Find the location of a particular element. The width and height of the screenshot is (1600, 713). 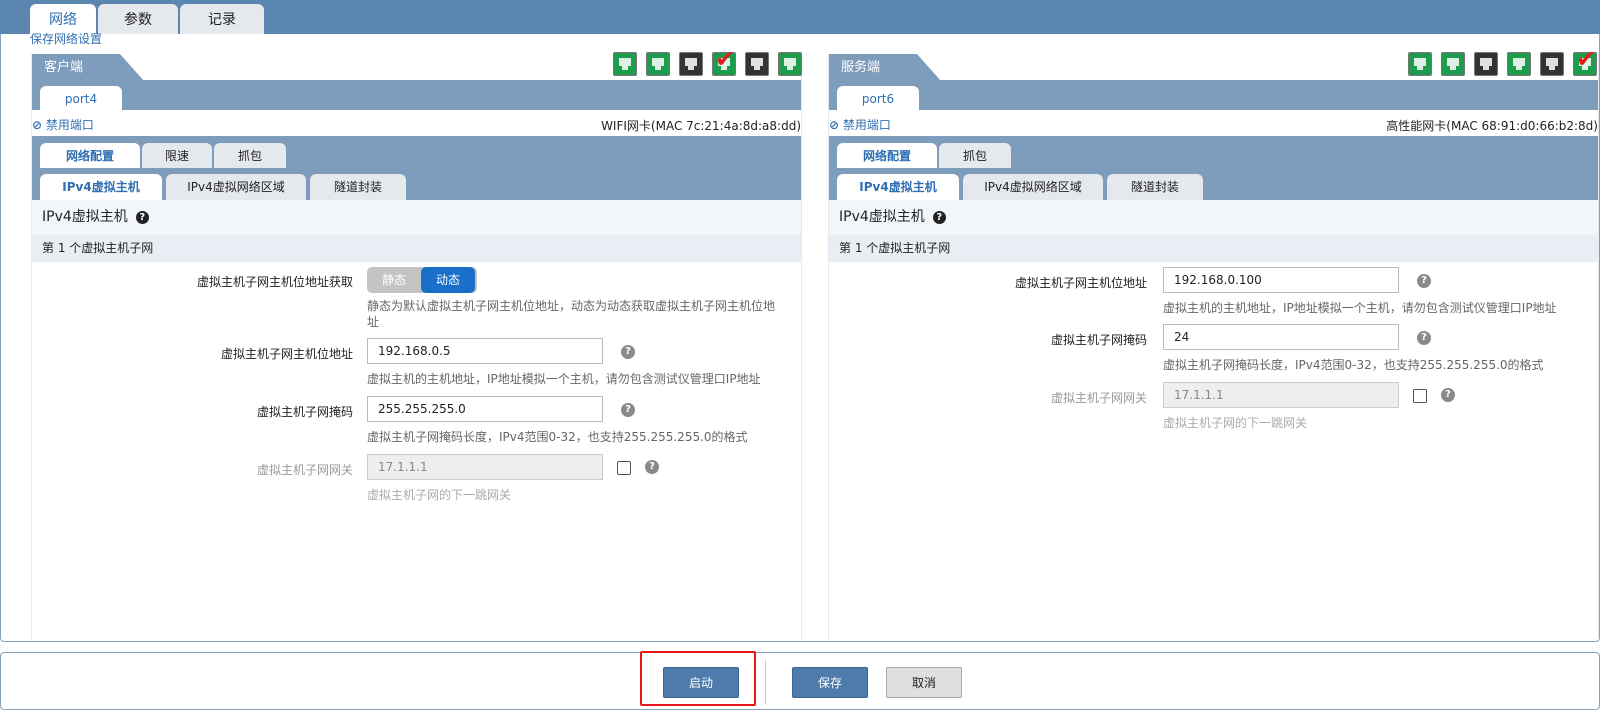

panel-title: 服务端 is located at coordinates (885, 67).